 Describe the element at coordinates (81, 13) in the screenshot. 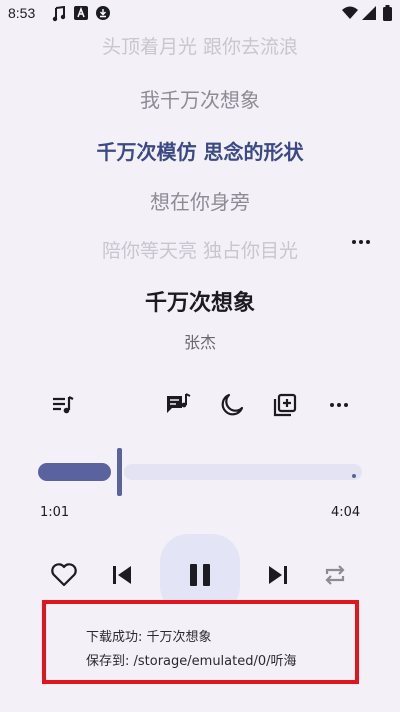

I see `a-badge-icon` at that location.